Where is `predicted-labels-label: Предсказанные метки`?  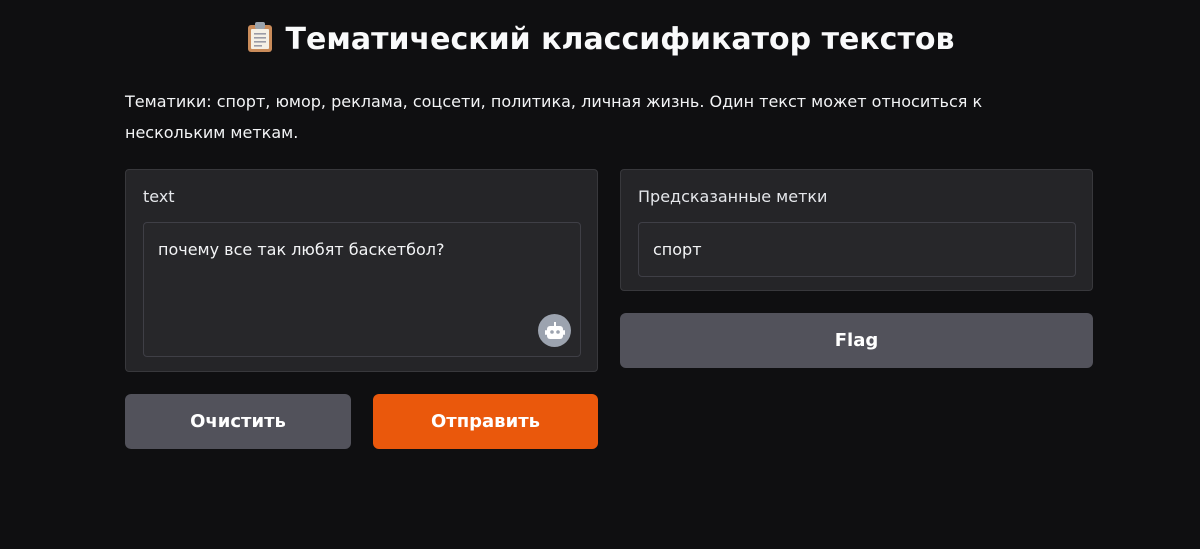 predicted-labels-label: Предсказанные метки is located at coordinates (733, 196).